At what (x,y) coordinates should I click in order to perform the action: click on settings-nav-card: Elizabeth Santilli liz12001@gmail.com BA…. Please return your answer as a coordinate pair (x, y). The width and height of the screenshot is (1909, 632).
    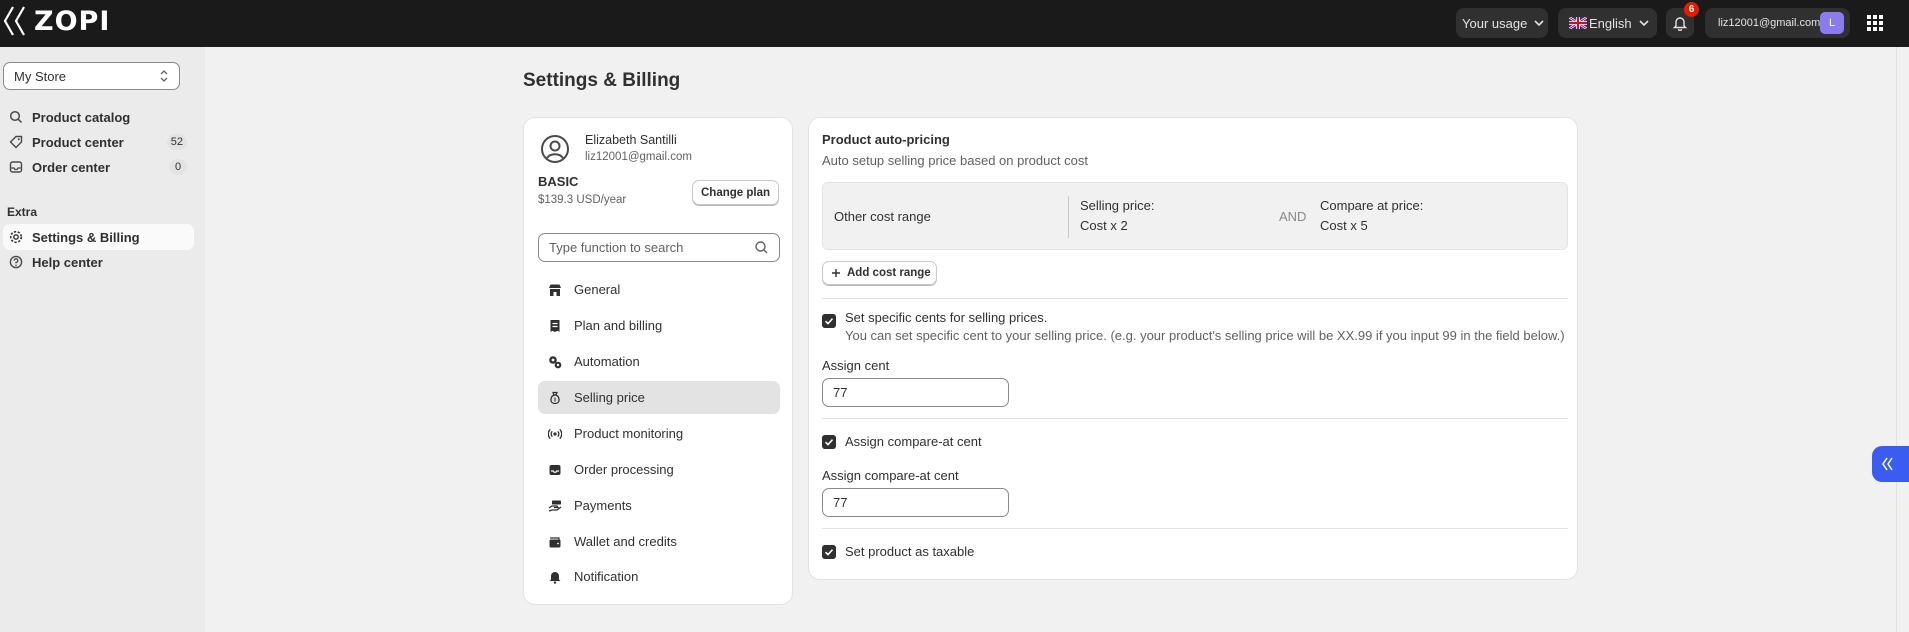
    Looking at the image, I should click on (658, 361).